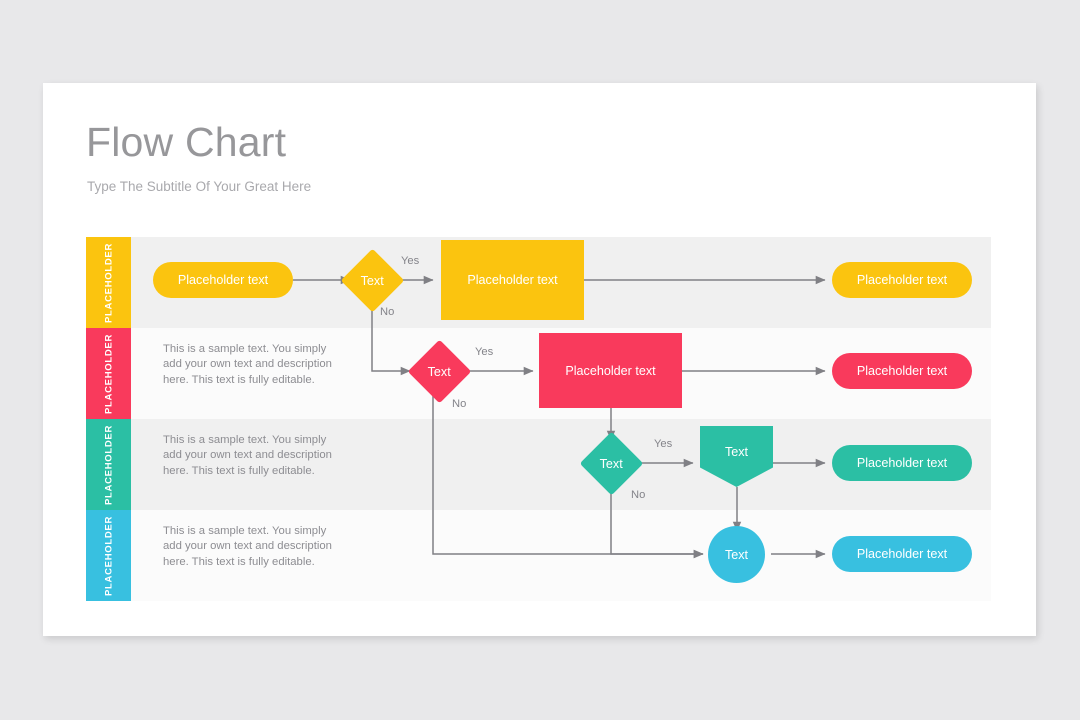 This screenshot has width=1080, height=720. I want to click on row-tab-label-2: PLACEHOLDER, so click(108, 373).